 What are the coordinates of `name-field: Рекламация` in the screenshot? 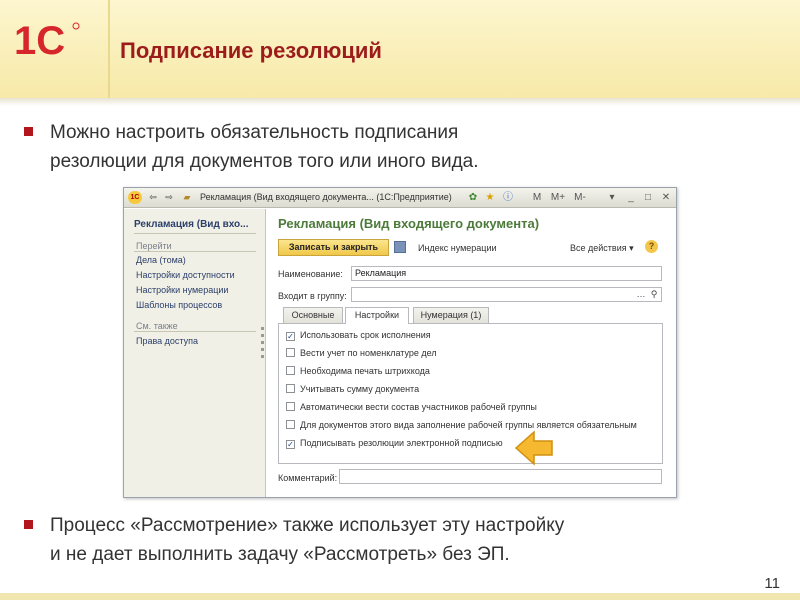 It's located at (506, 273).